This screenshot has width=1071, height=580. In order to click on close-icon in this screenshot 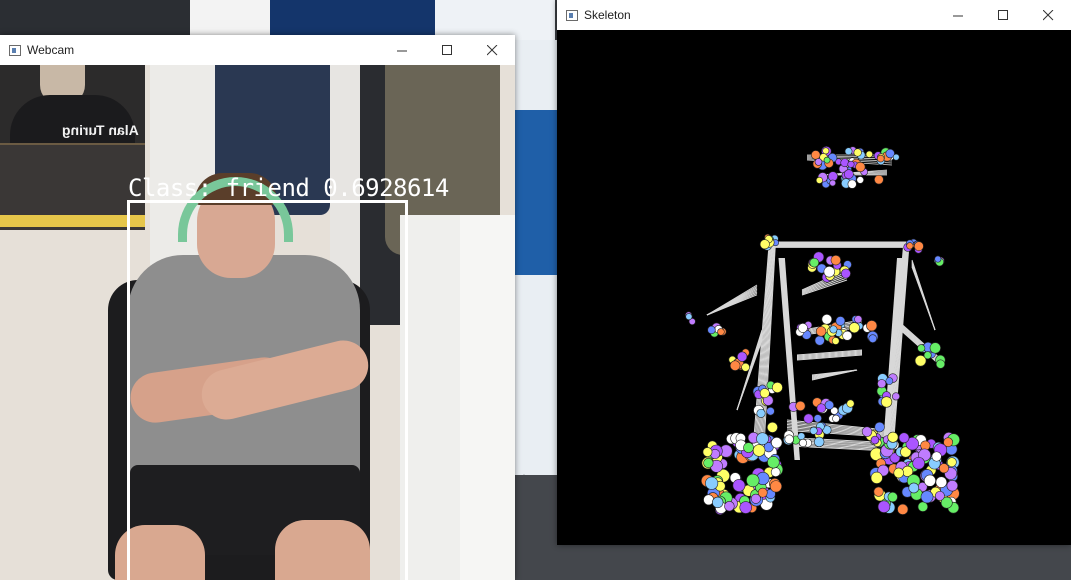, I will do `click(492, 49)`.